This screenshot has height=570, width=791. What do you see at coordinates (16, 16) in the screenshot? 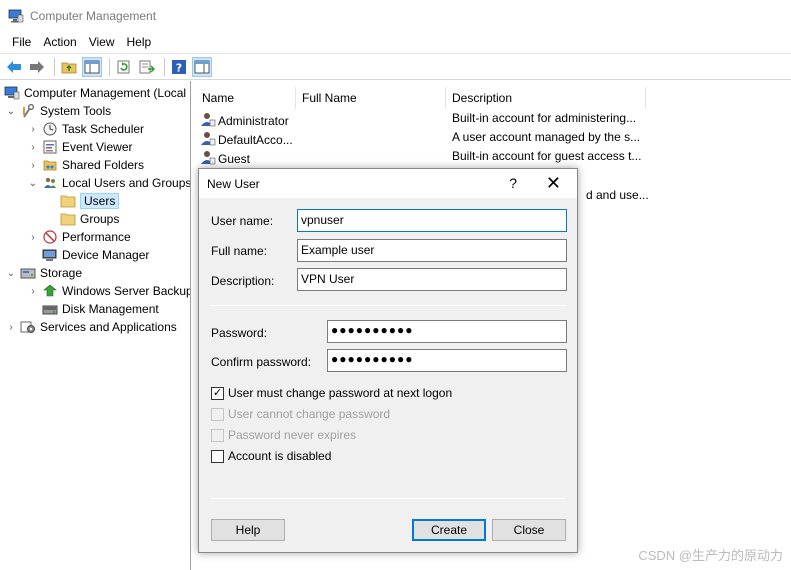
I see `computer-management-icon` at bounding box center [16, 16].